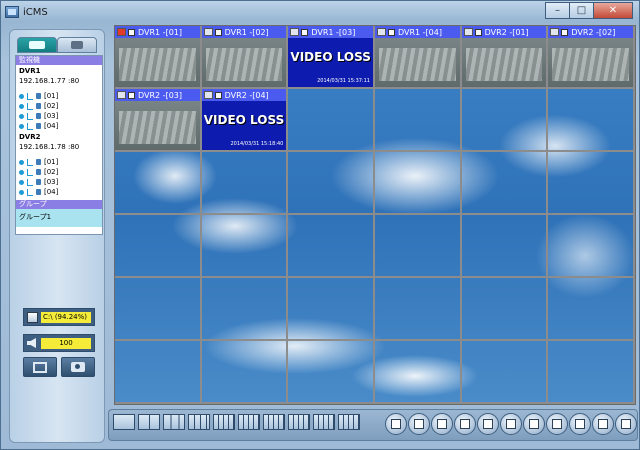 Image resolution: width=640 pixels, height=450 pixels. What do you see at coordinates (59, 60) in the screenshot?
I see `tree-header: 監視機` at bounding box center [59, 60].